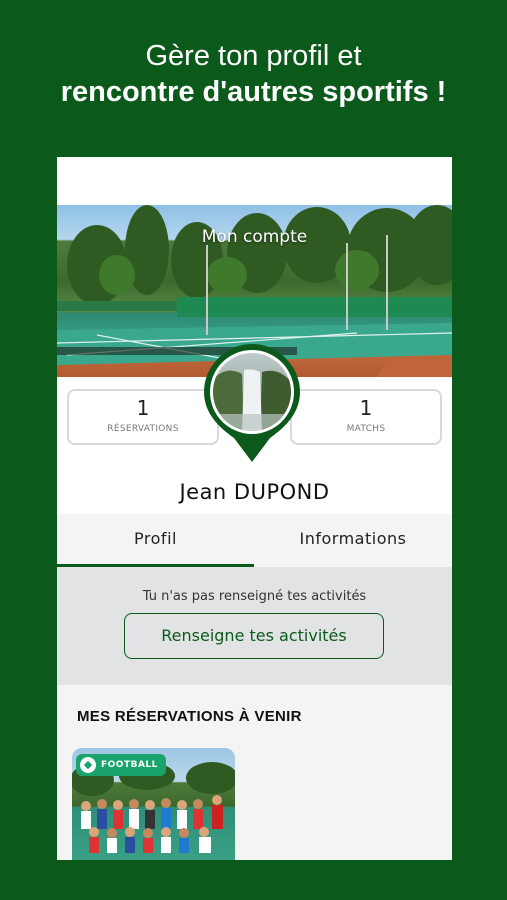  I want to click on matchs-stat: 1 MATCHS, so click(366, 417).